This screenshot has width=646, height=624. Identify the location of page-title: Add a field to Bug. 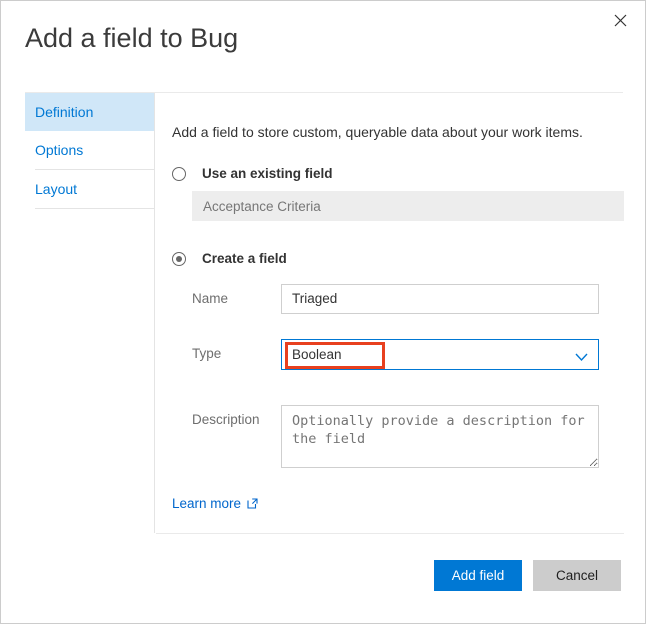
(132, 38).